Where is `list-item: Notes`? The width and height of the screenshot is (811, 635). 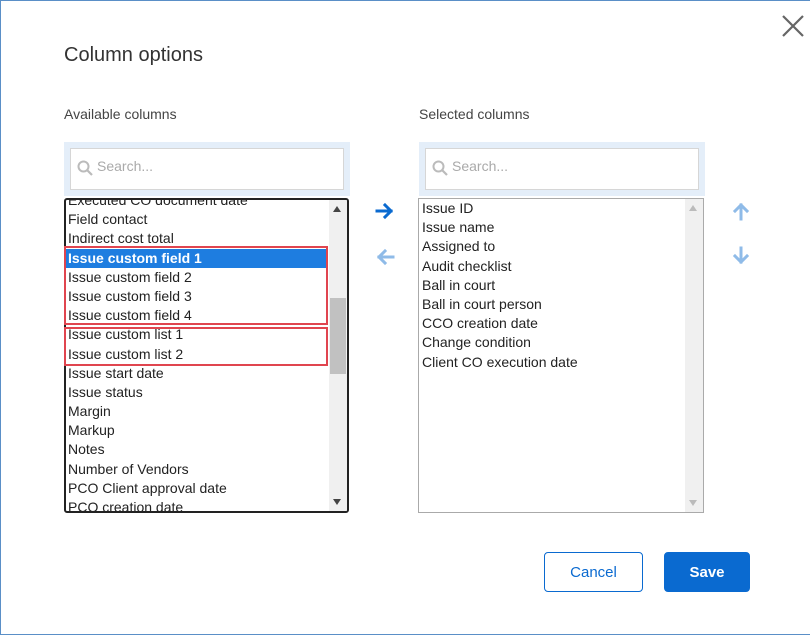
list-item: Notes is located at coordinates (196, 449).